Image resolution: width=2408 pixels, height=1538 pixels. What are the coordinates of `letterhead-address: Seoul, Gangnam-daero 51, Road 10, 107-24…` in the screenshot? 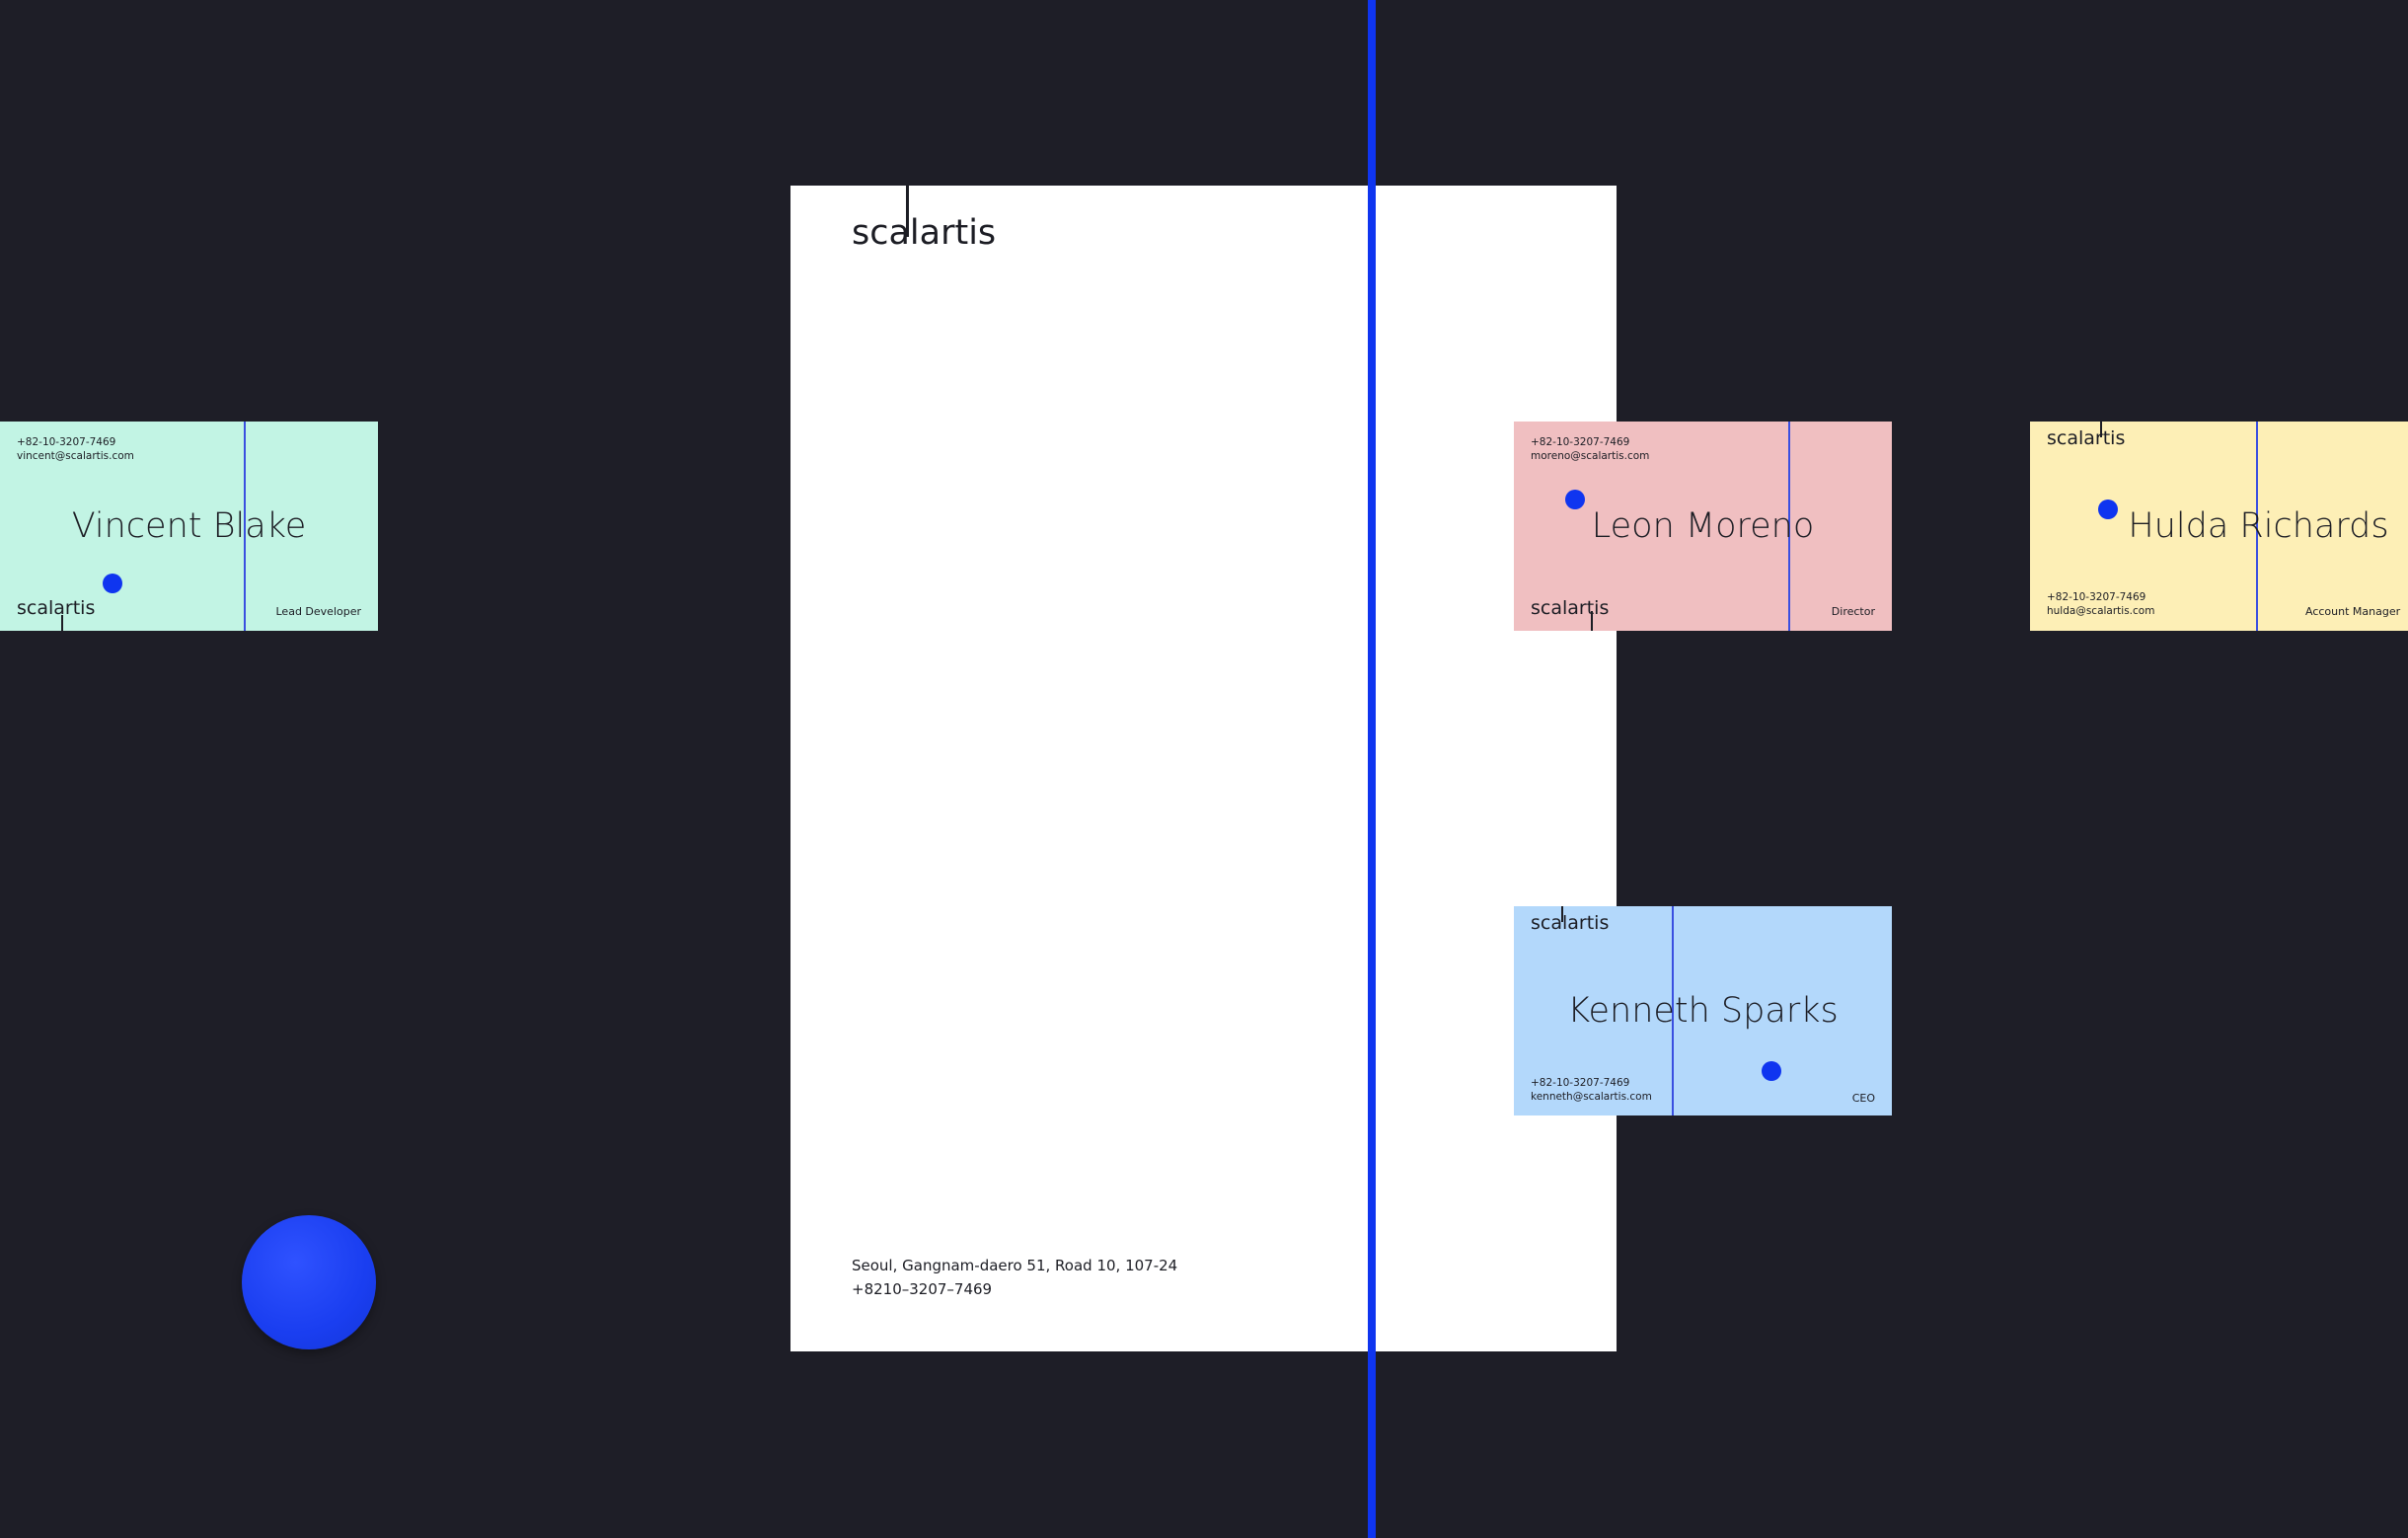 It's located at (1015, 1277).